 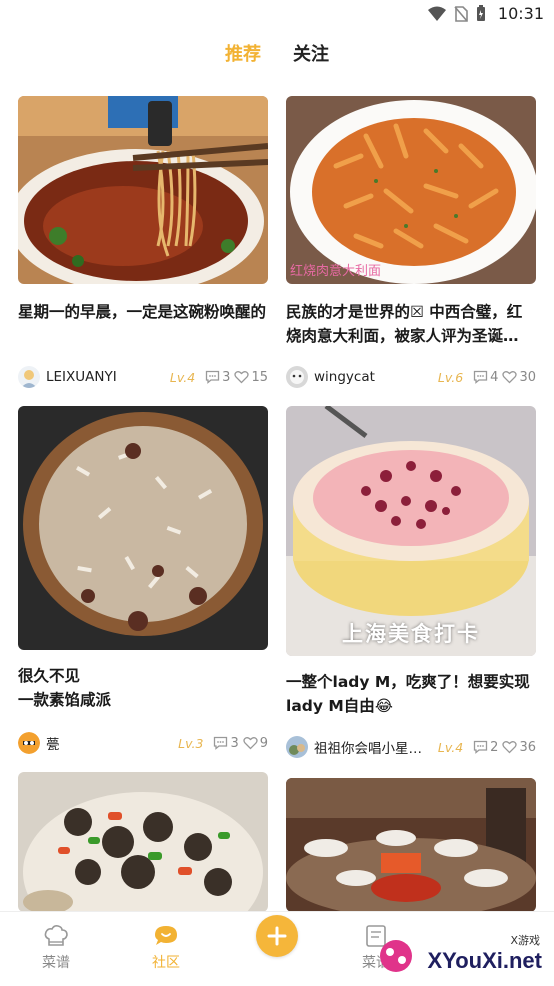 I want to click on chat-bubble-icon, so click(x=166, y=935).